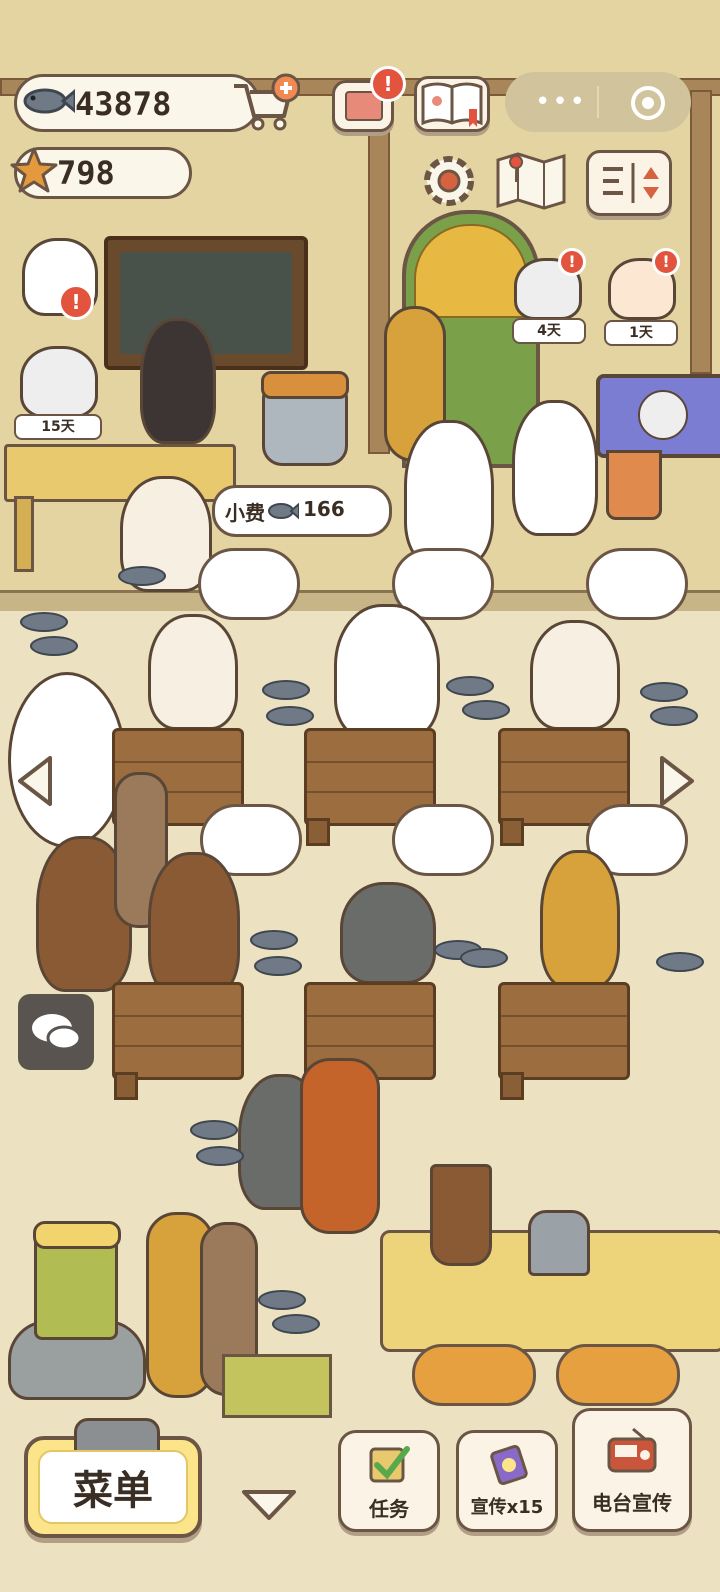 Image resolution: width=720 pixels, height=1592 pixels. Describe the element at coordinates (509, 1467) in the screenshot. I see `promo-card-icon` at that location.